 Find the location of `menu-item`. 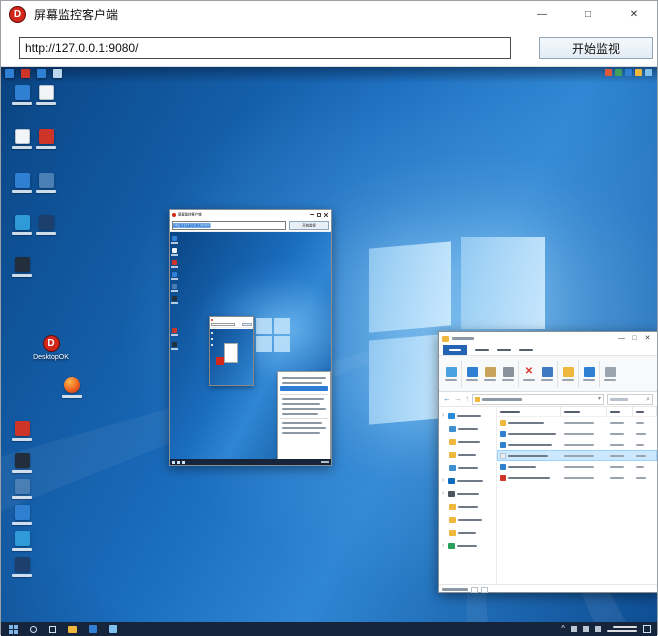

menu-item is located at coordinates (304, 378).